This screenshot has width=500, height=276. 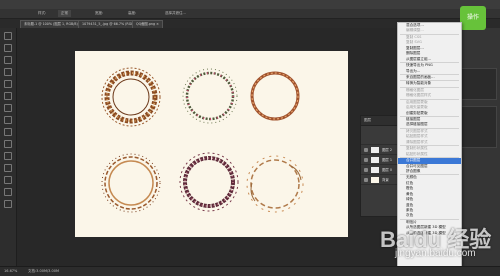 What do you see at coordinates (275, 184) in the screenshot?
I see `branch-wreath-icon` at bounding box center [275, 184].